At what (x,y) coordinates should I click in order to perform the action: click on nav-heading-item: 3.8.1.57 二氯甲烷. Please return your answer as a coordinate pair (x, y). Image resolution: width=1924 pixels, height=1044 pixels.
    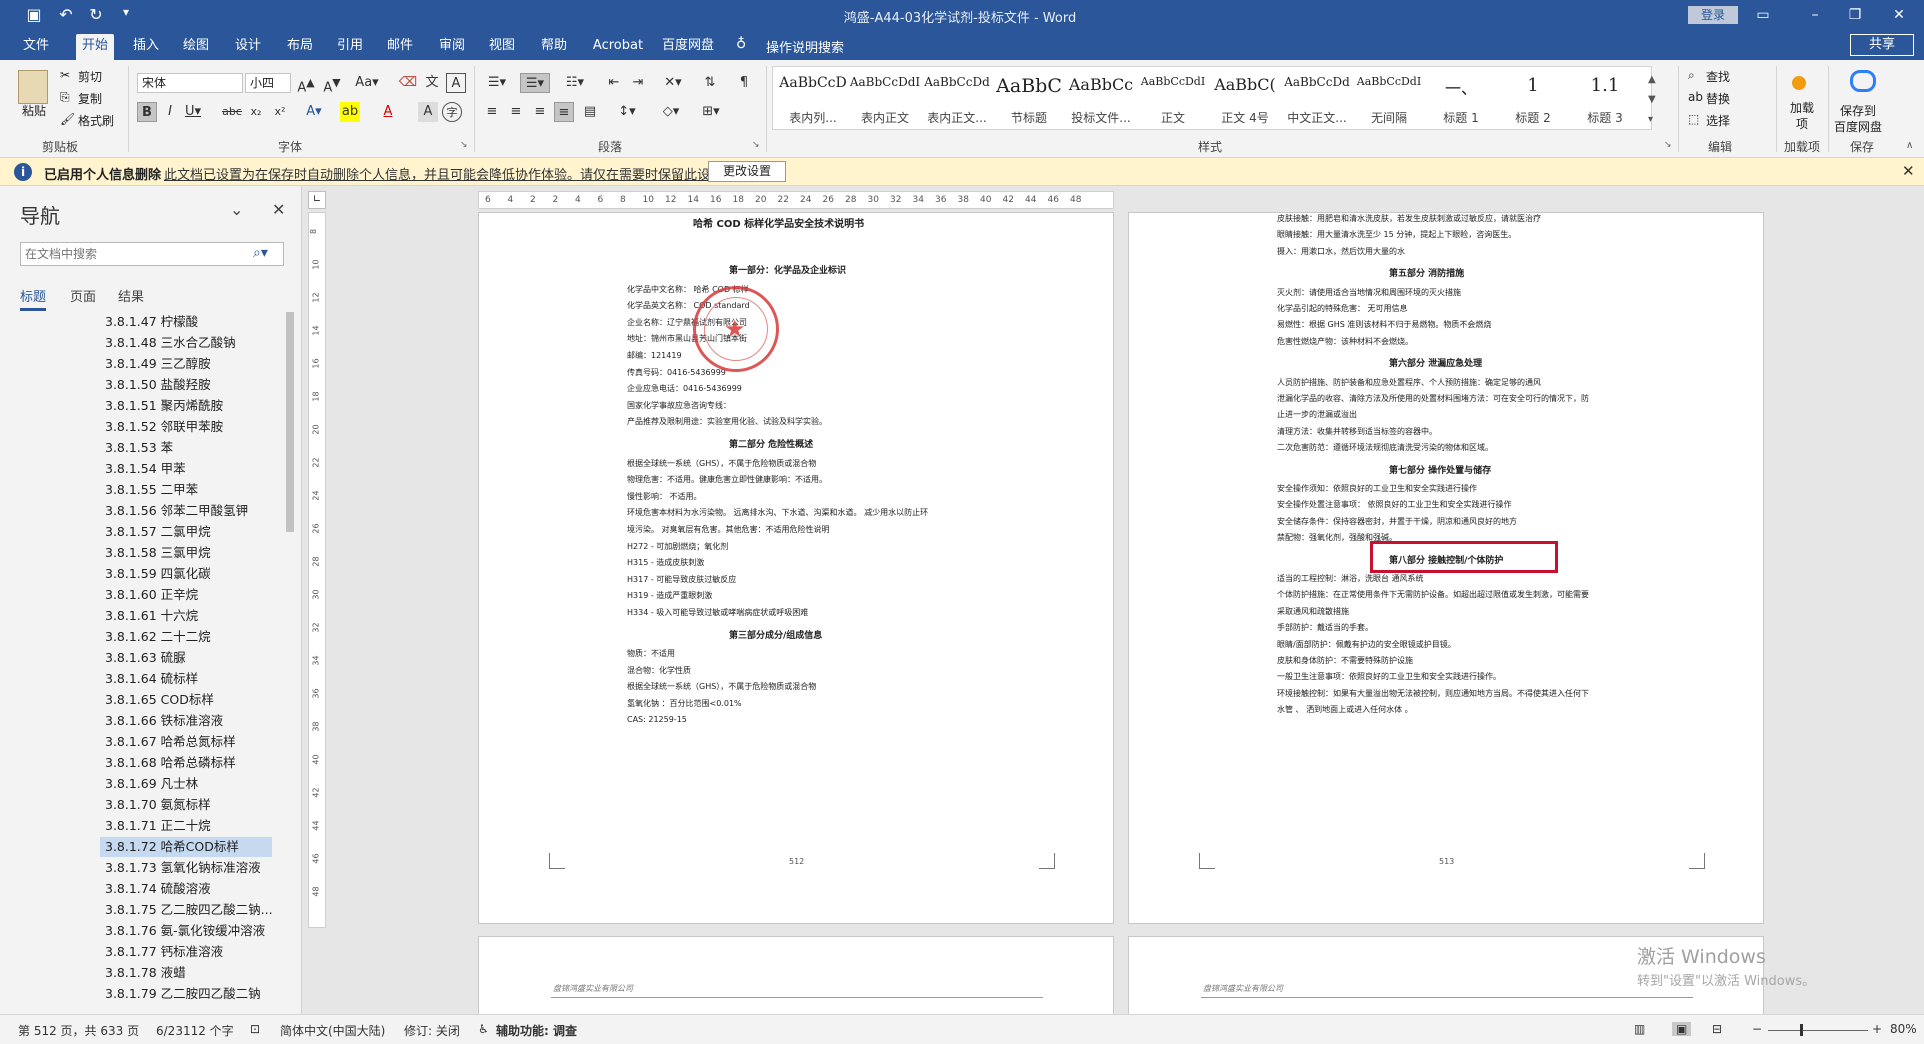
    Looking at the image, I should click on (186, 532).